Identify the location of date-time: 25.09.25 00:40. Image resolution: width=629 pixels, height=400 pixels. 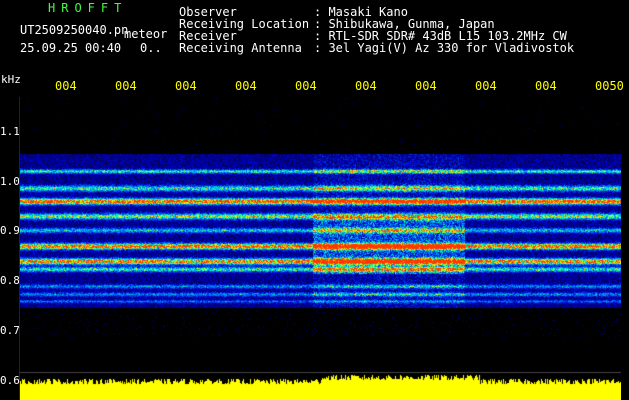
(71, 48).